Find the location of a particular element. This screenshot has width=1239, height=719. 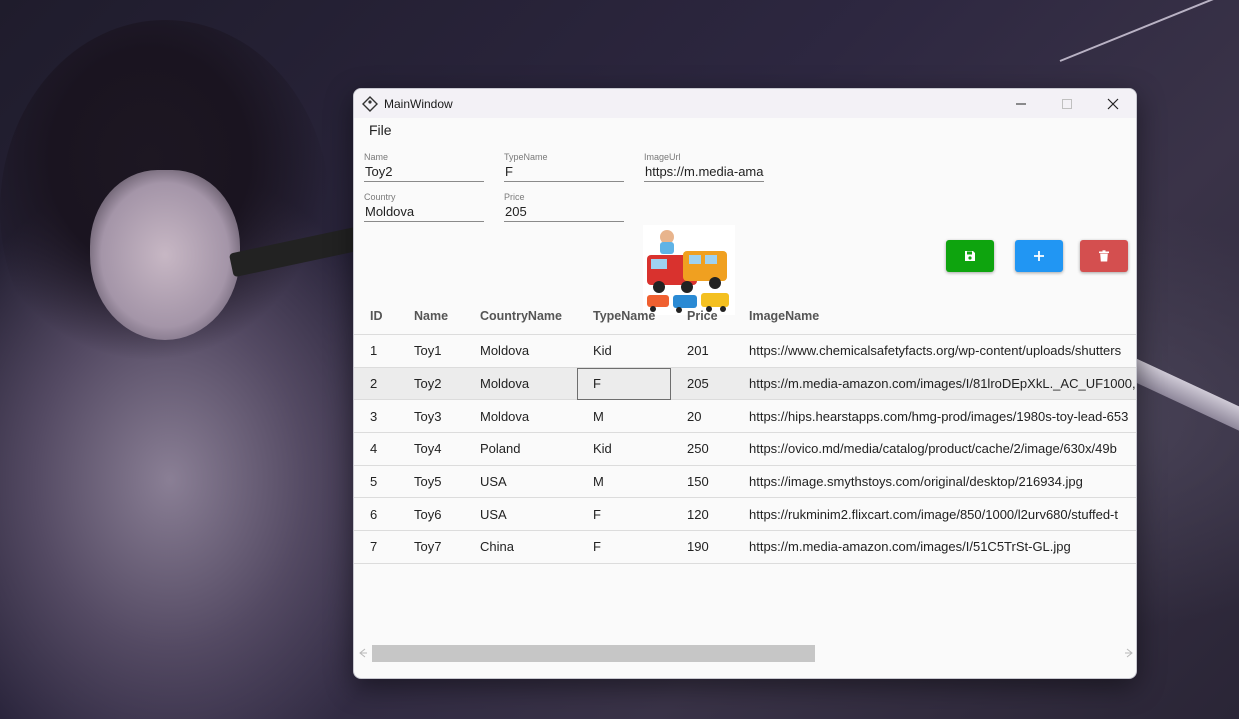

horizontal-scrollbar is located at coordinates (745, 653).